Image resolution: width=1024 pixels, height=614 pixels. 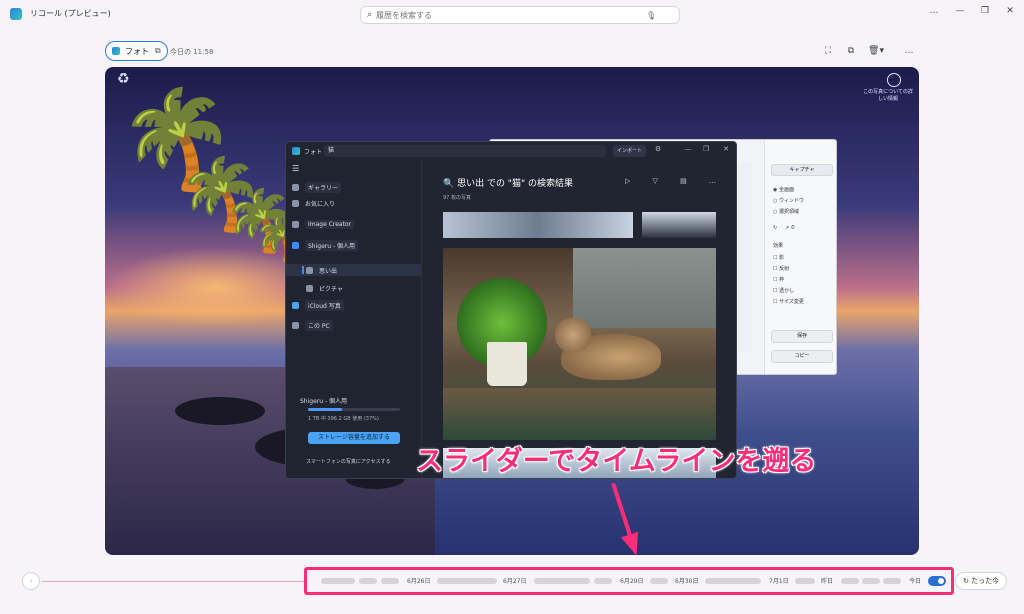 I want to click on sidebar-item-label: iCloud 写真, so click(x=324, y=305).